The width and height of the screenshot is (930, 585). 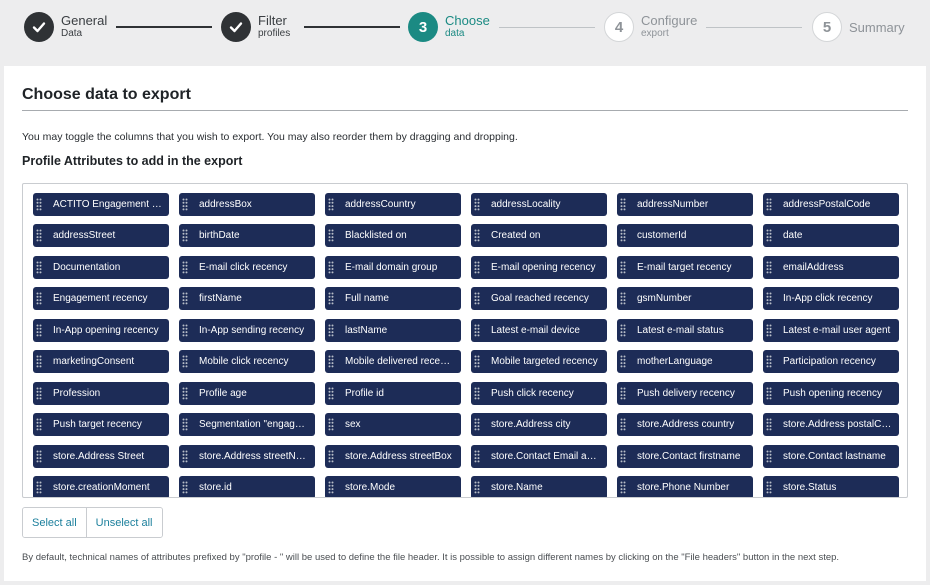 I want to click on attribute-chip: store.creationMoment, so click(x=101, y=486).